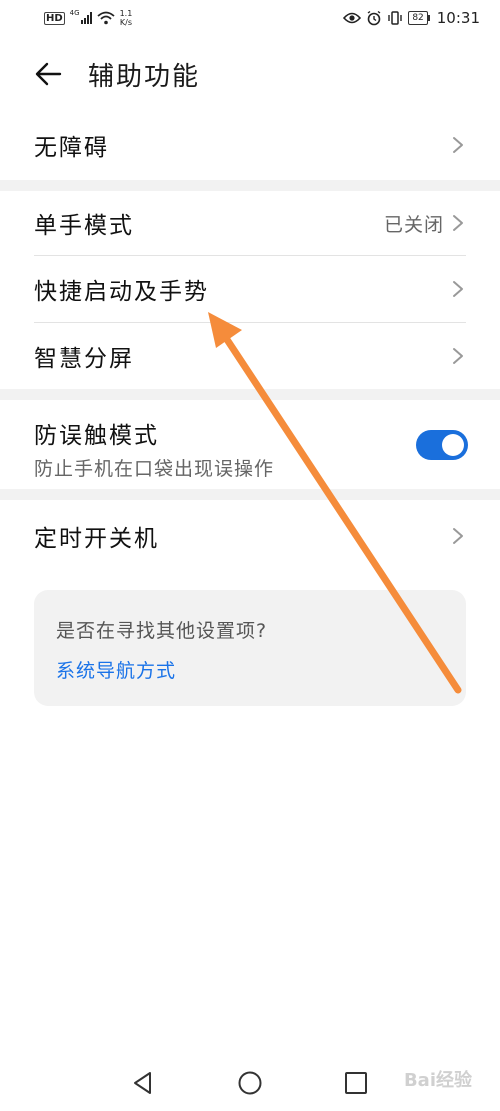 This screenshot has width=500, height=1111. Describe the element at coordinates (96, 436) in the screenshot. I see `row-label: 防误触模式` at that location.